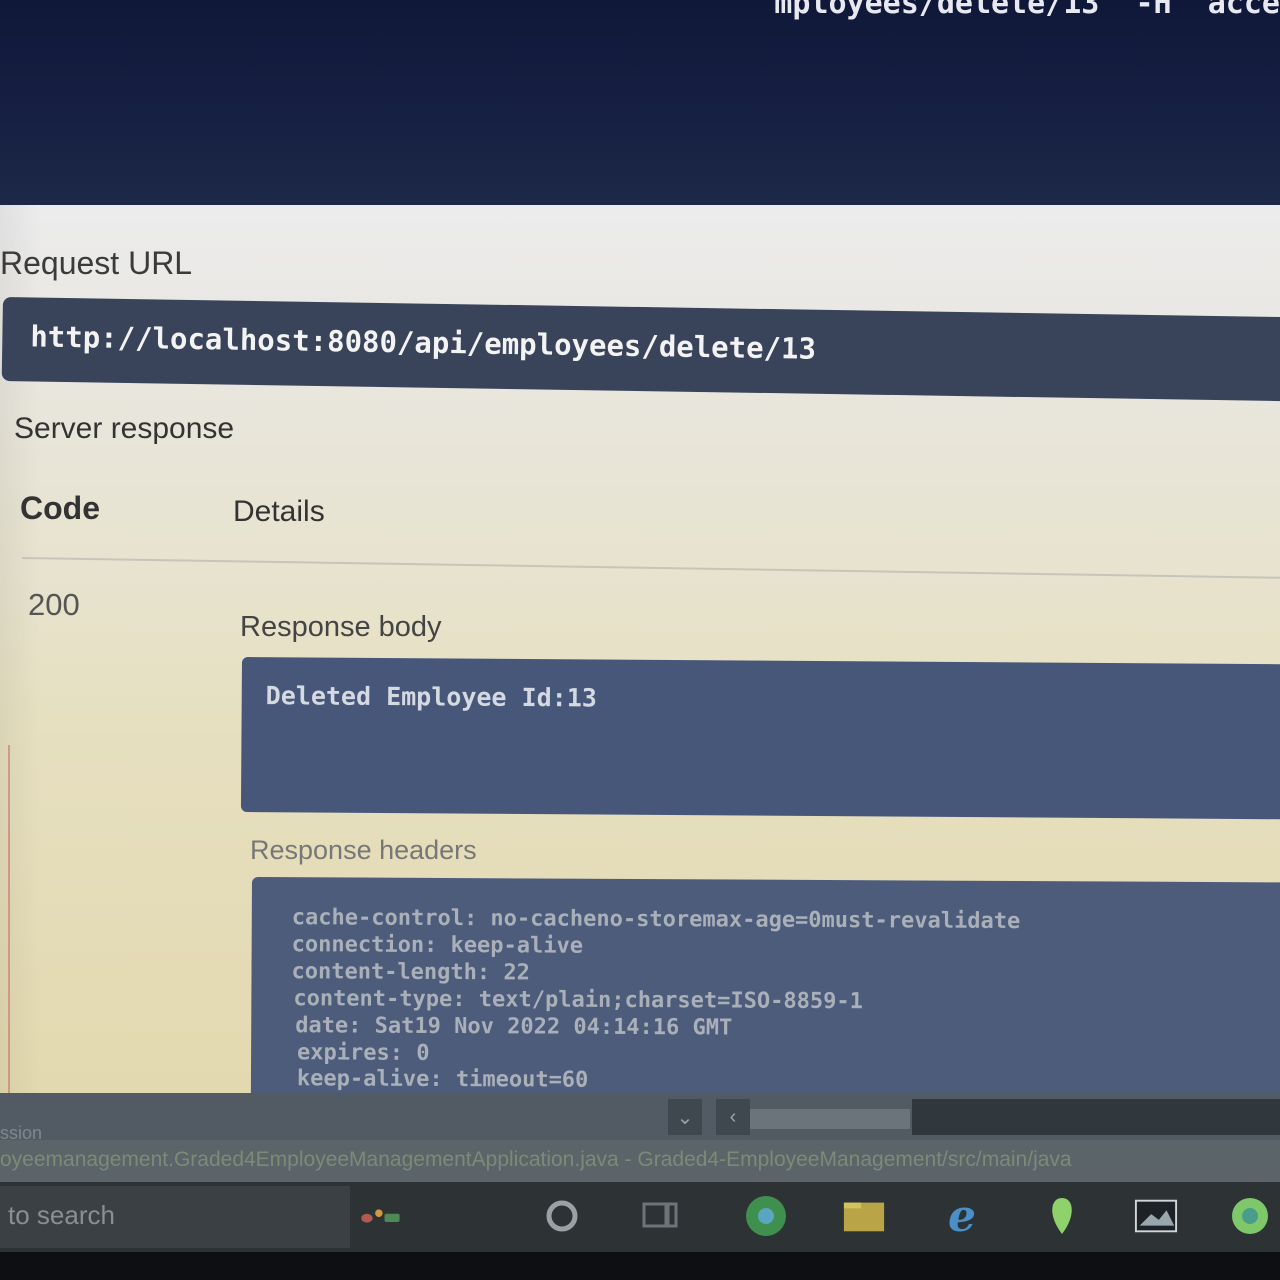  Describe the element at coordinates (830, 1119) in the screenshot. I see `horizontal-scrollbar-thumb` at that location.